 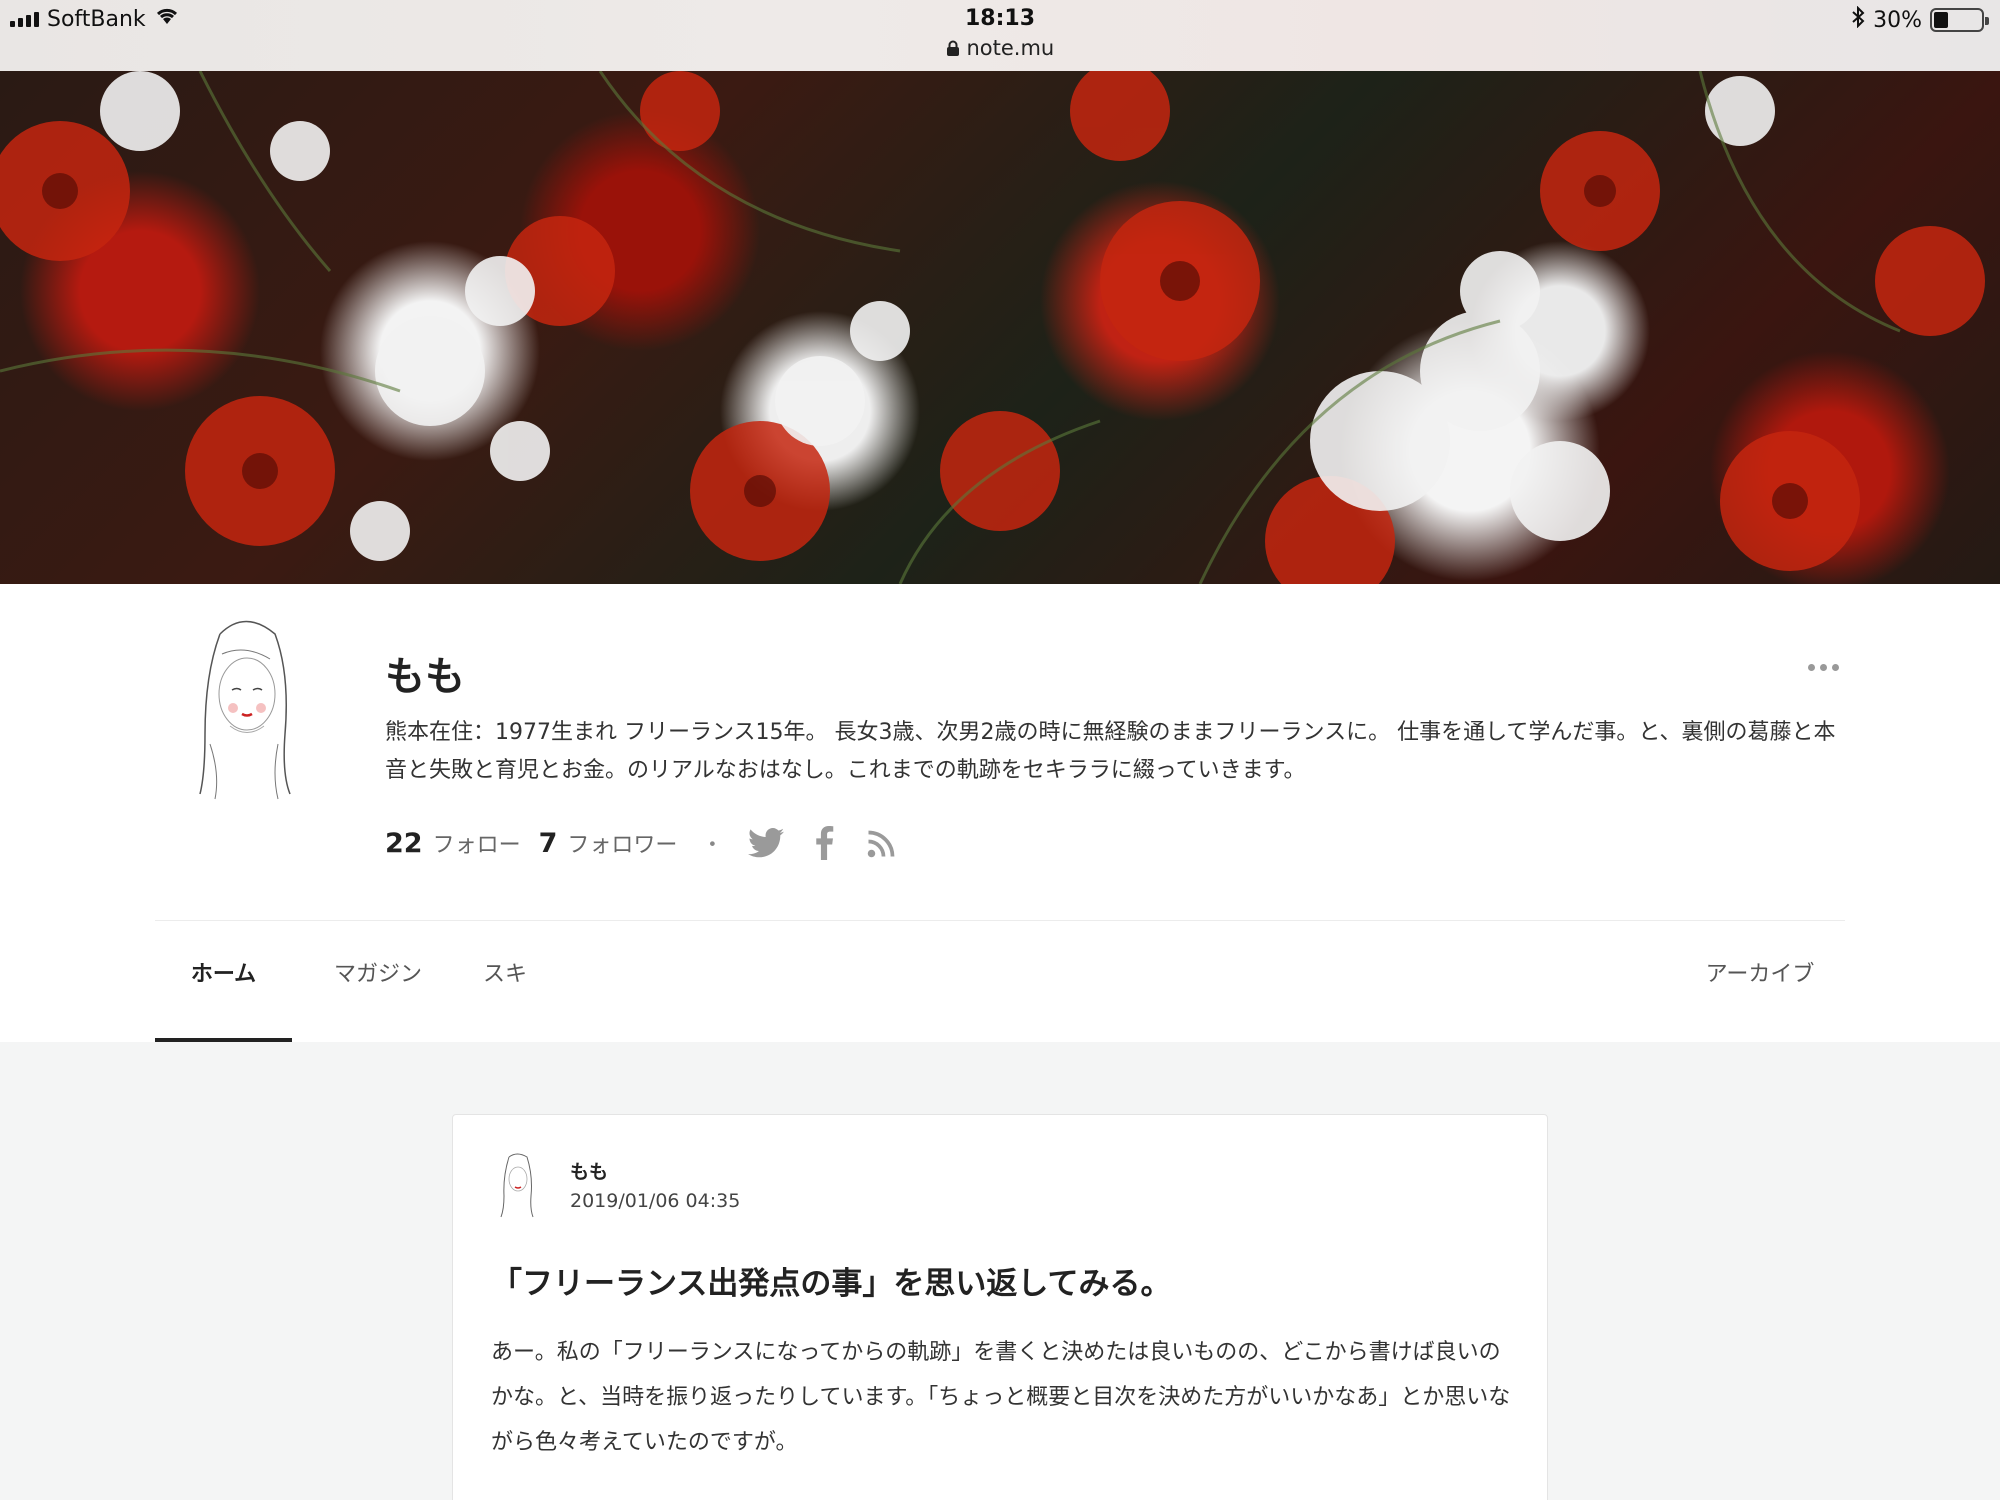 What do you see at coordinates (655, 1201) in the screenshot?
I see `post-date: 2019/01/06 04:35` at bounding box center [655, 1201].